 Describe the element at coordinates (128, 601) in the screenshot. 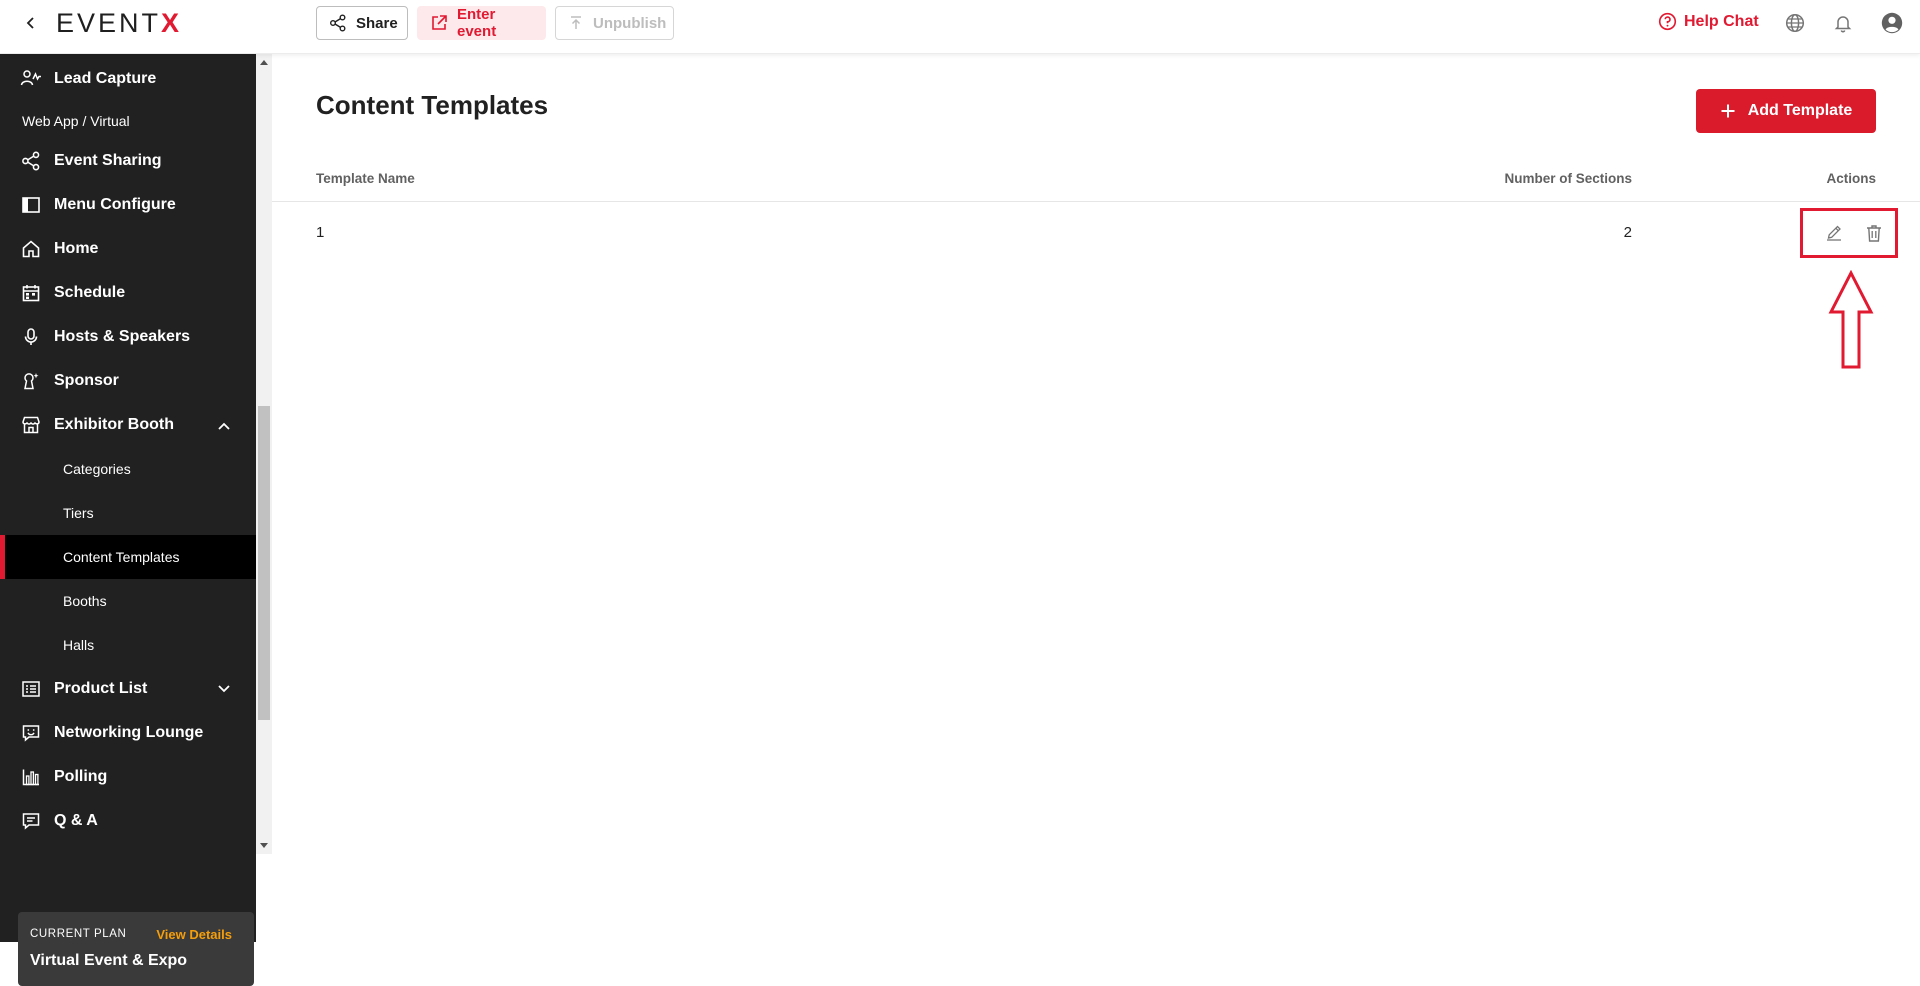

I see `sidebar-subitem-booths: Booths` at that location.